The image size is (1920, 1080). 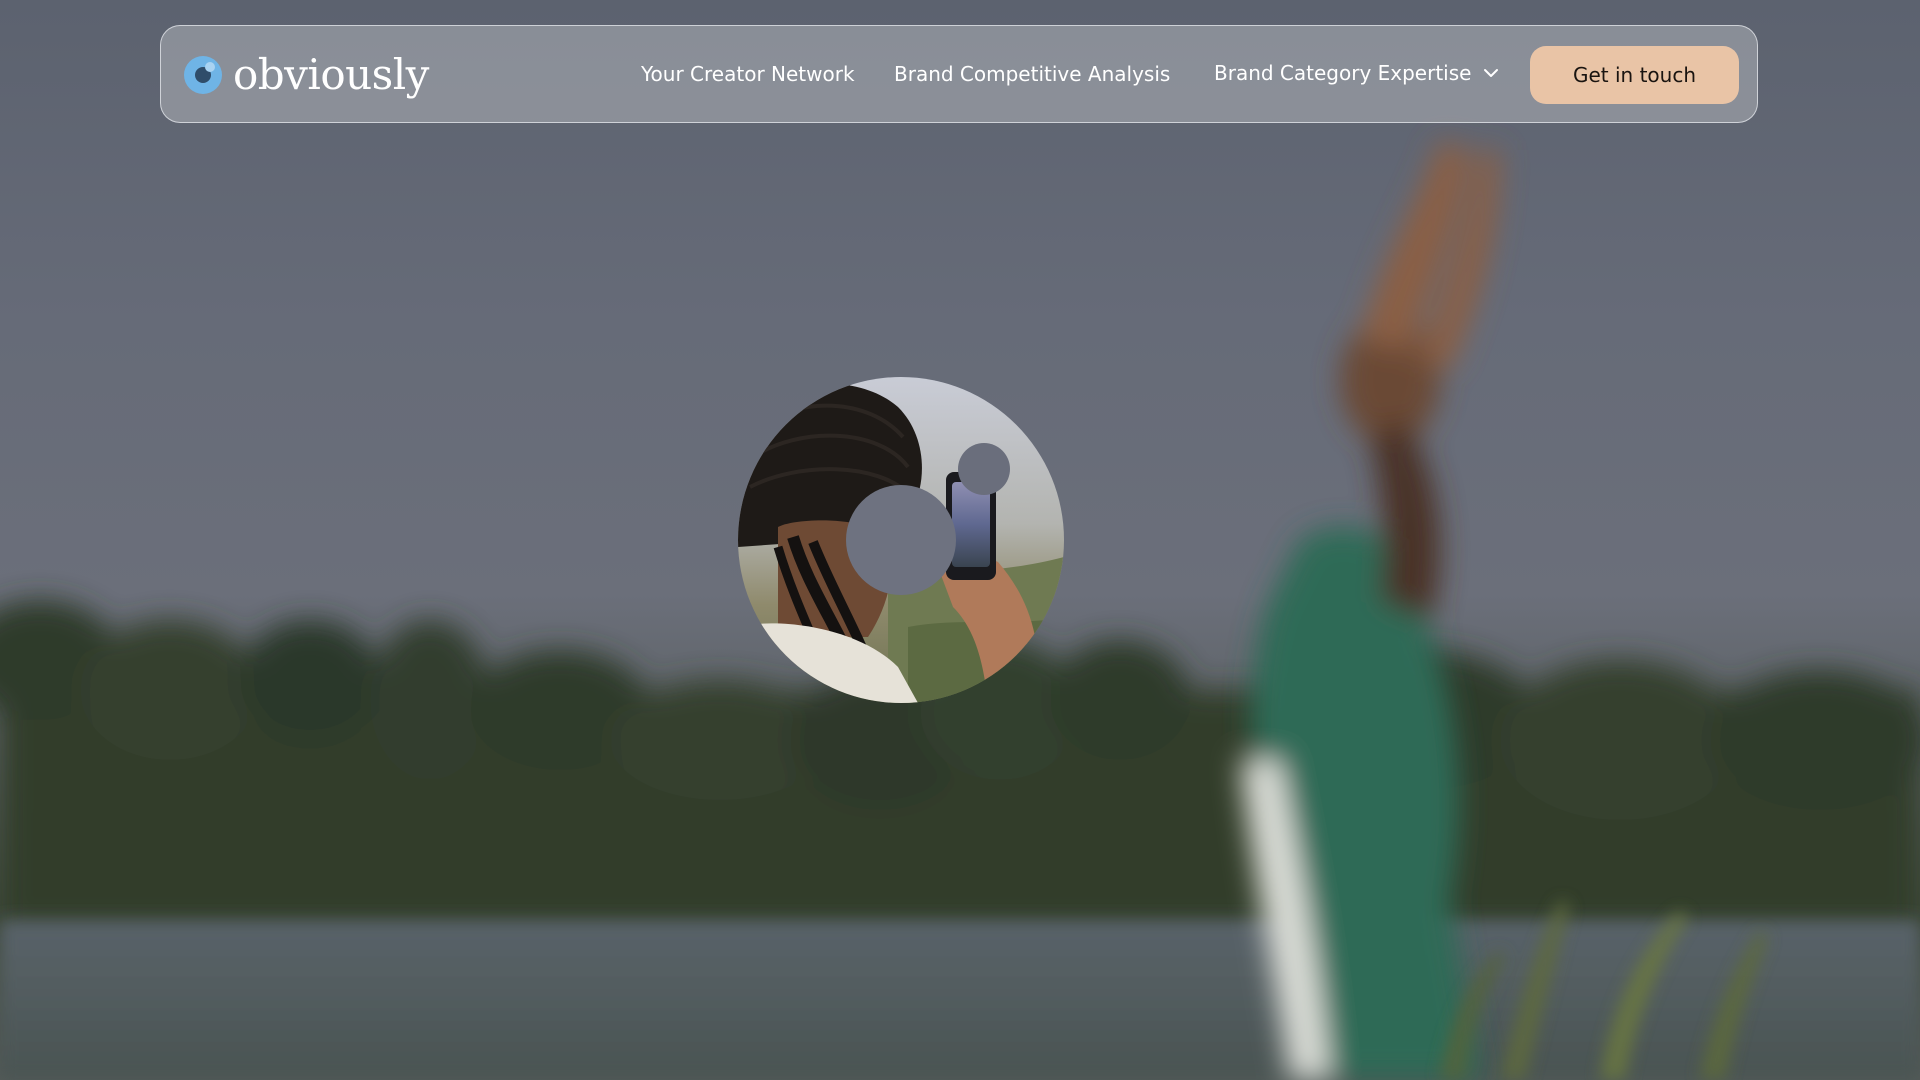 I want to click on brand-logo: obviously, so click(x=306, y=75).